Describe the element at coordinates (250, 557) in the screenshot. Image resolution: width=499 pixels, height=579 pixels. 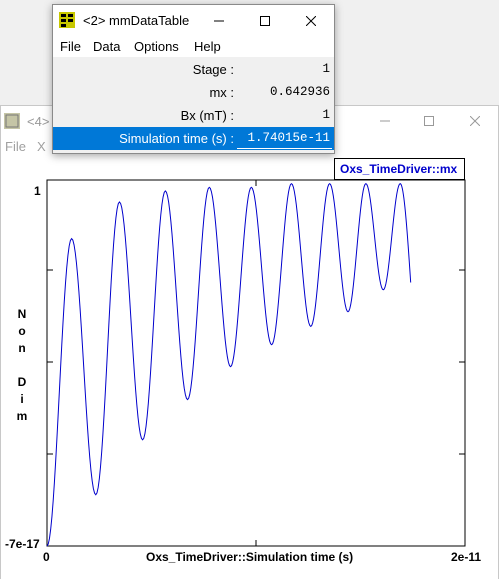
I see `x-axis-label: Oxs_TimeDriver::Simulation time (s)` at that location.